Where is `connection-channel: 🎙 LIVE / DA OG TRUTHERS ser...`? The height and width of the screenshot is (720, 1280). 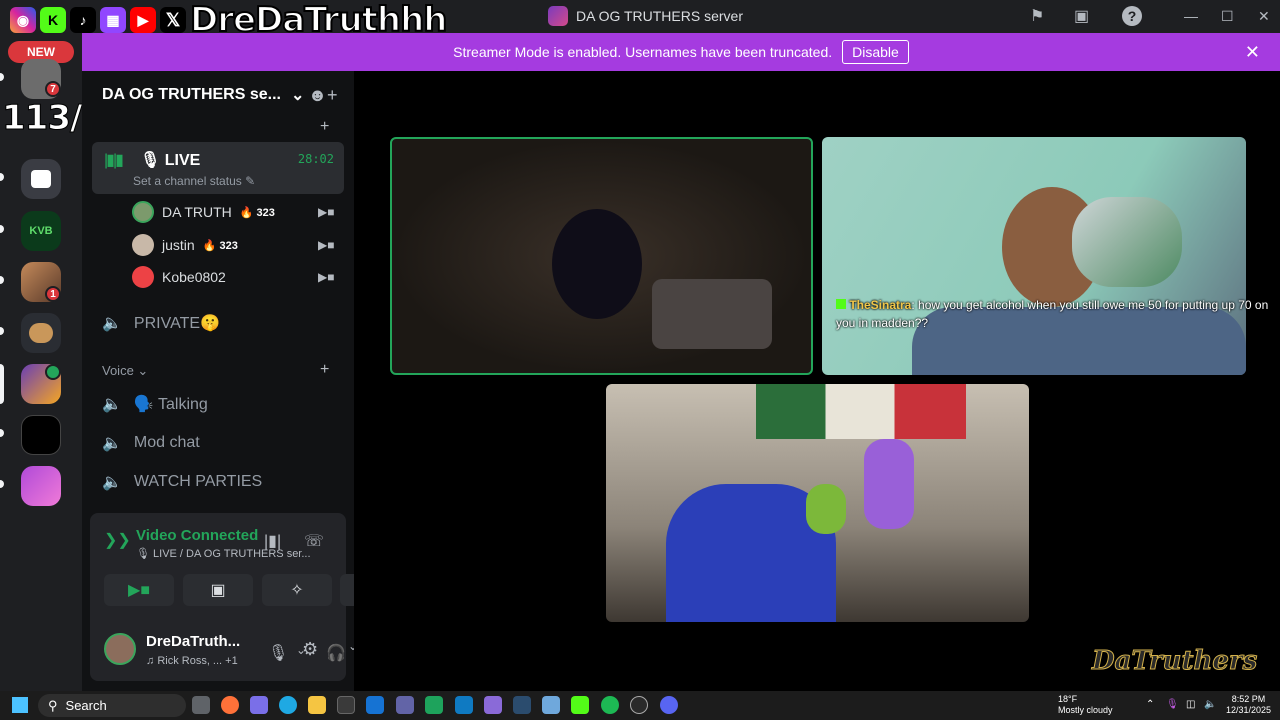
connection-channel: 🎙 LIVE / DA OG TRUTHERS ser... is located at coordinates (223, 554).